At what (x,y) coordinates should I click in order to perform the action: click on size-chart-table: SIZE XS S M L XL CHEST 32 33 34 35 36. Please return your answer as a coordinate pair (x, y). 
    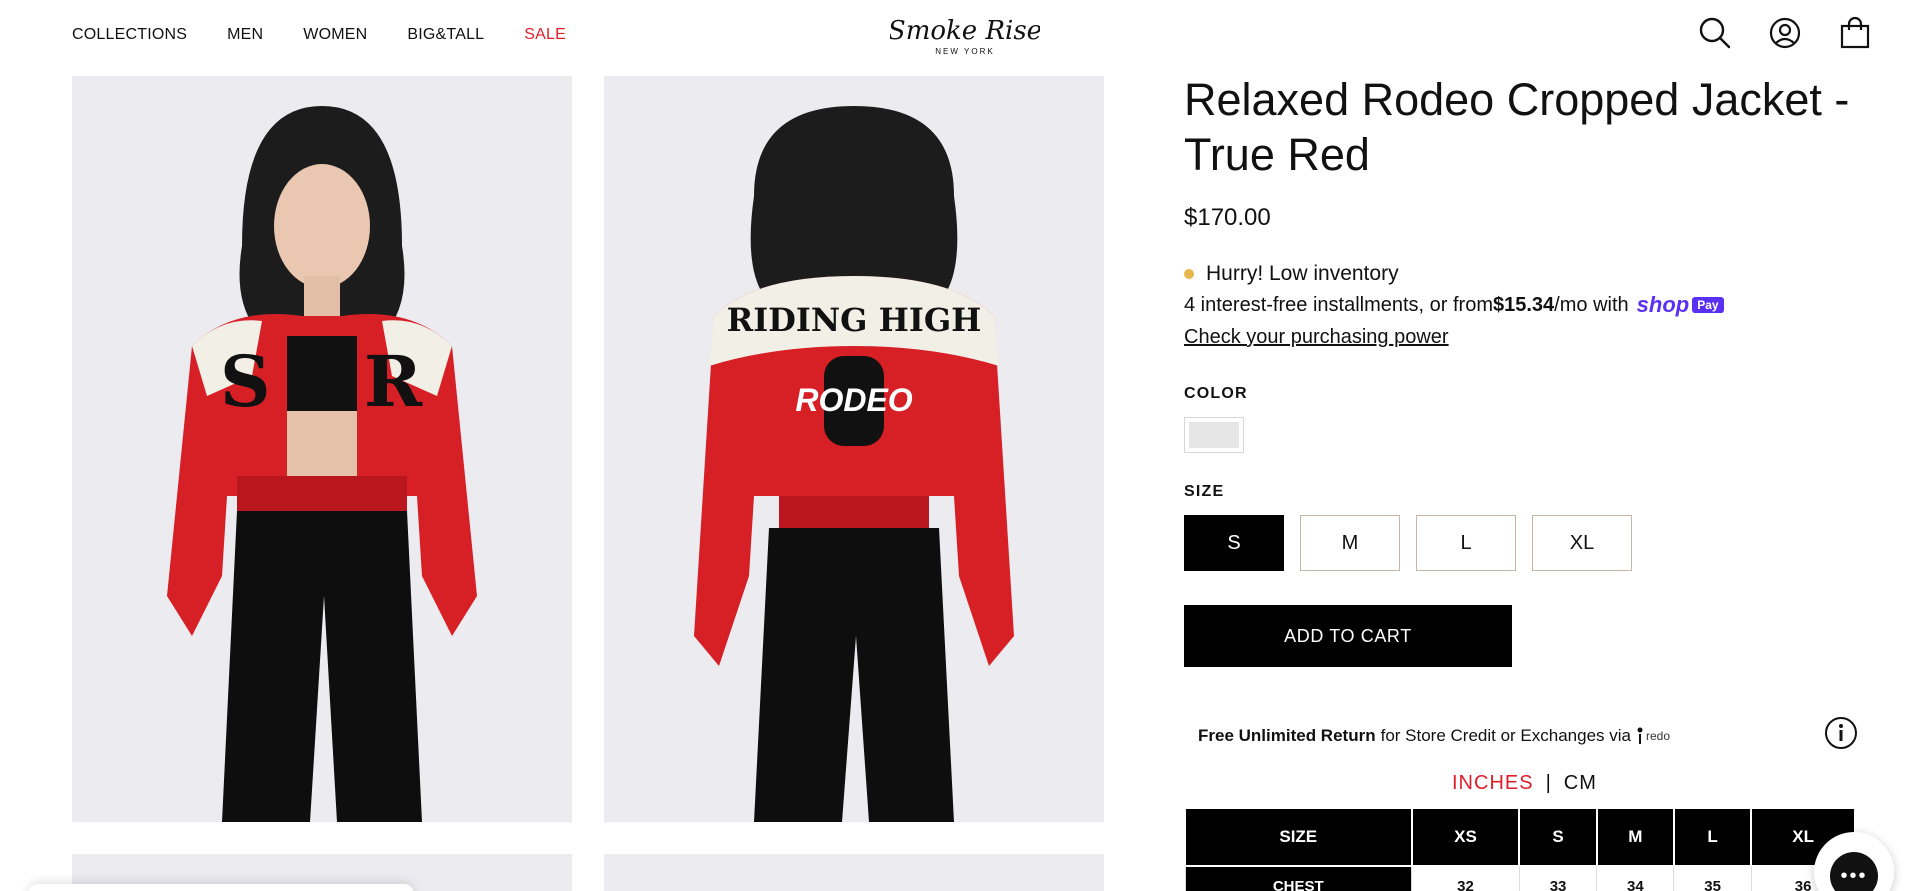
    Looking at the image, I should click on (1520, 849).